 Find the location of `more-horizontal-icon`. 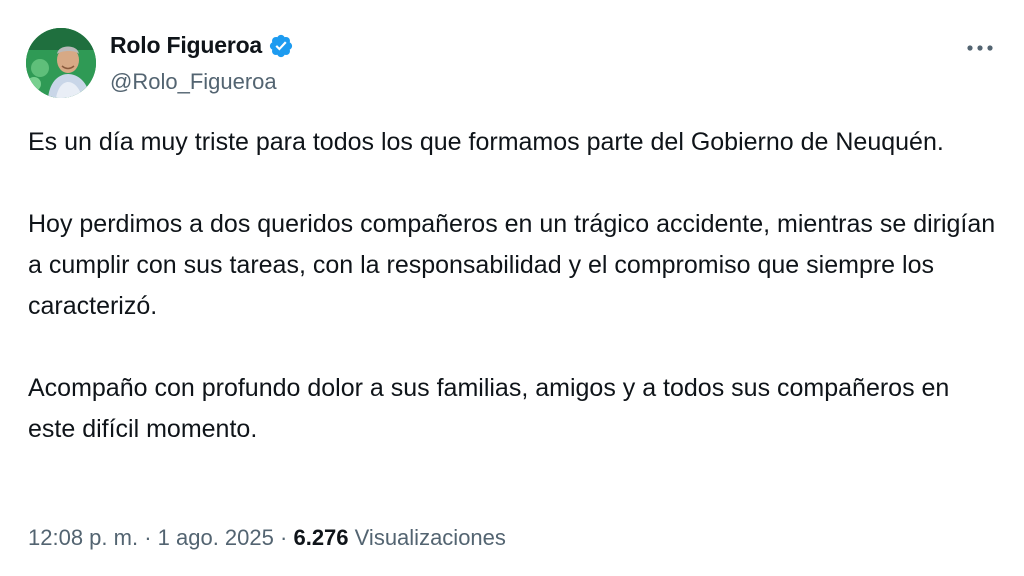

more-horizontal-icon is located at coordinates (980, 48).